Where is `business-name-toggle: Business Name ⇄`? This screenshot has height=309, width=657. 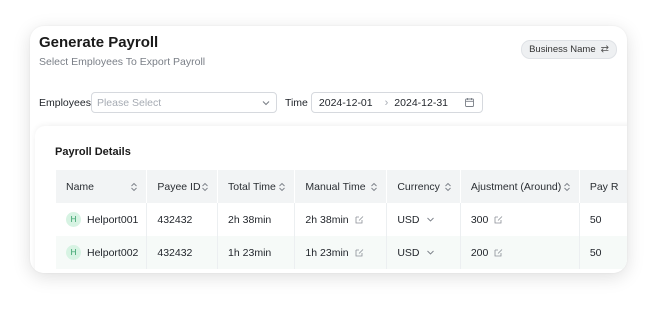
business-name-toggle: Business Name ⇄ is located at coordinates (569, 49).